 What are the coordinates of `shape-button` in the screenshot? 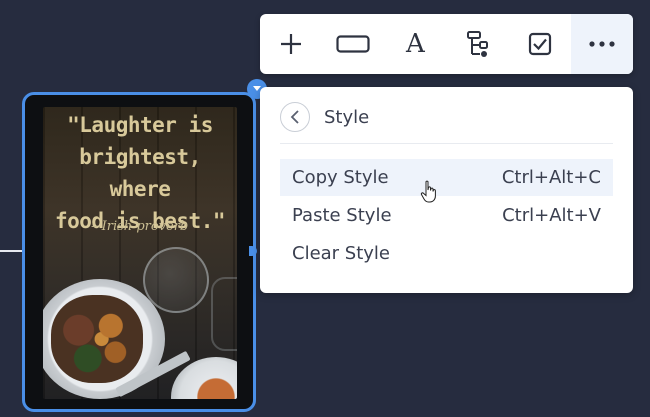 It's located at (353, 44).